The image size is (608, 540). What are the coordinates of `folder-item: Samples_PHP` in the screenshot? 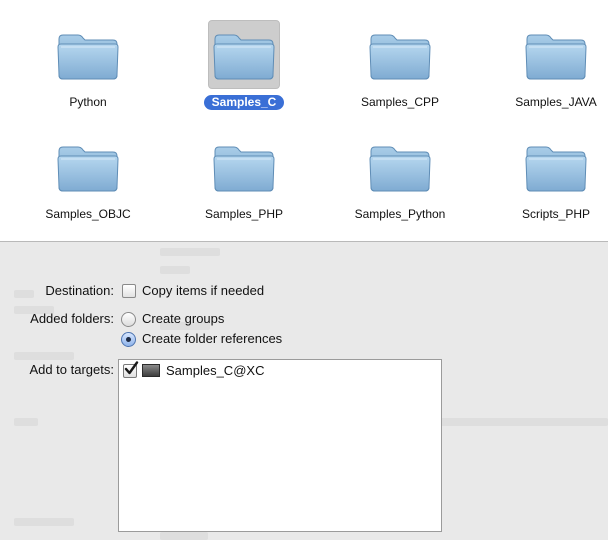 It's located at (244, 167).